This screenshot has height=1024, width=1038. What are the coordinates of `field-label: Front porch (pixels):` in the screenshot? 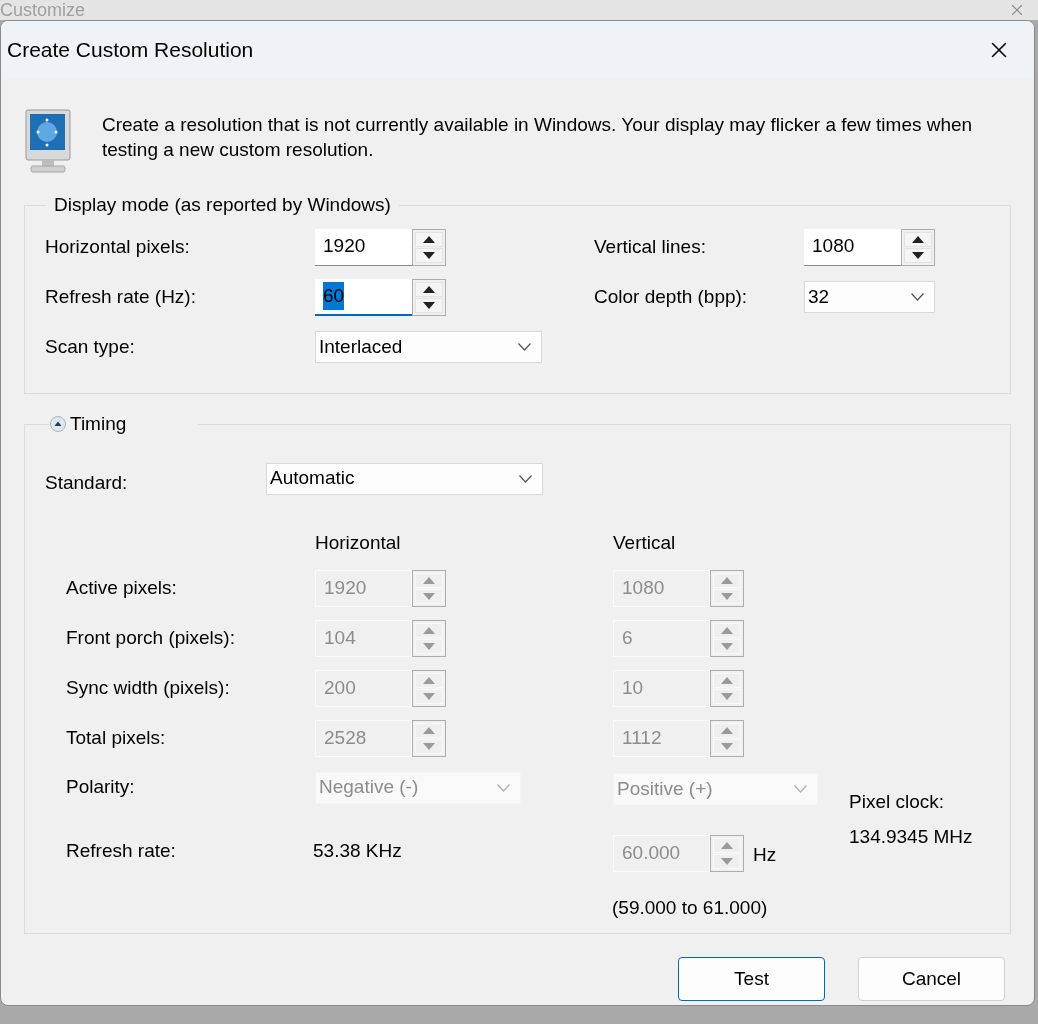 It's located at (150, 638).